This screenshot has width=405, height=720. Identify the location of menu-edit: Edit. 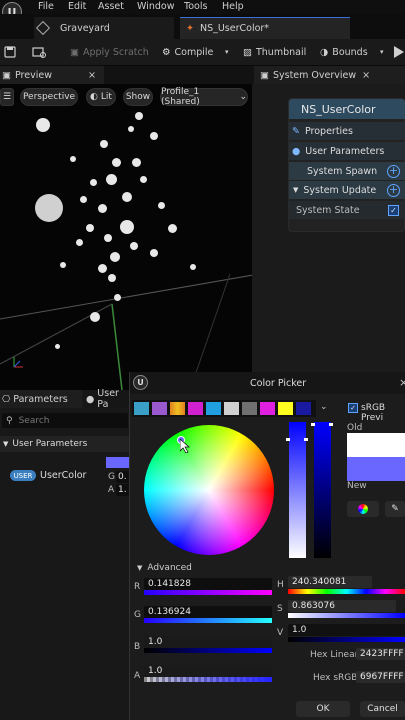
(77, 6).